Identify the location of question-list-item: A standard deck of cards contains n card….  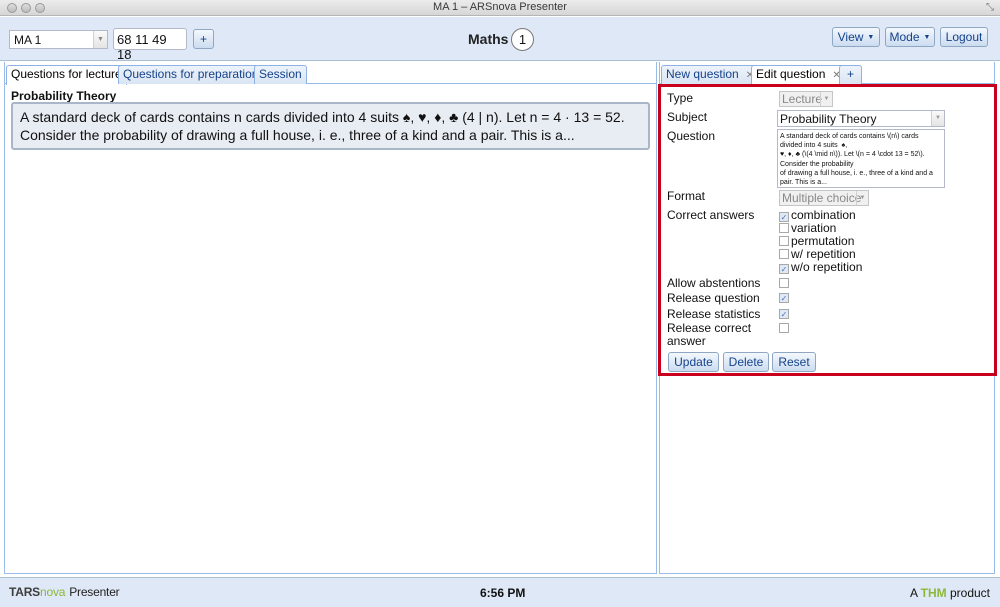
(330, 126).